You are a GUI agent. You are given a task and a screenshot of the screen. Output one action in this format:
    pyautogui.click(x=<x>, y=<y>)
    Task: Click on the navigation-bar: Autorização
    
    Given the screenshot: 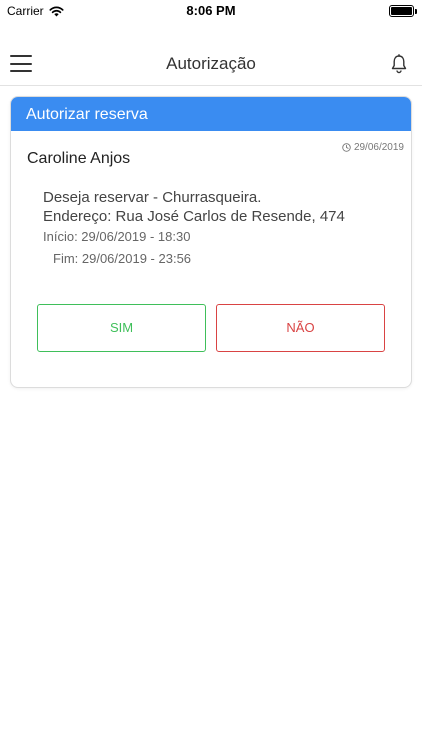 What is the action you would take?
    pyautogui.click(x=211, y=63)
    